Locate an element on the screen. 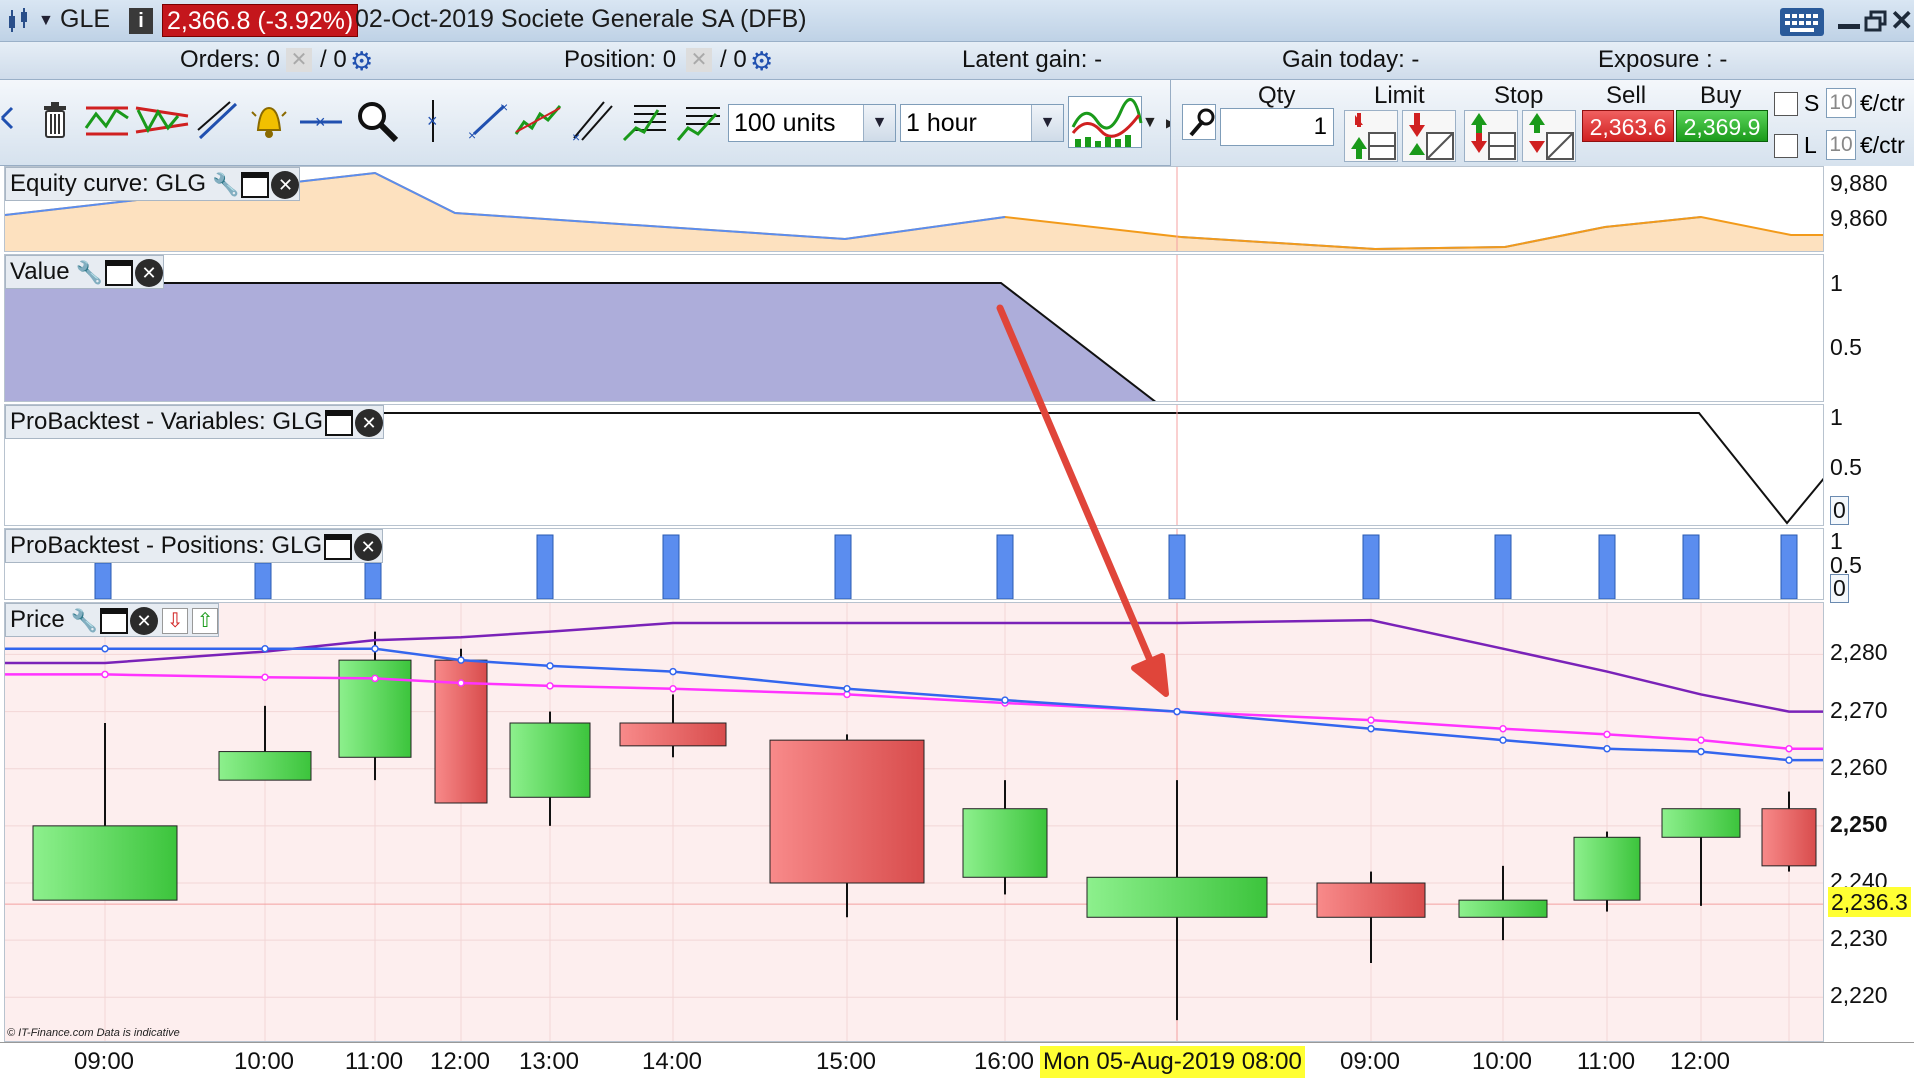  orders-settings-icon: ⚙ is located at coordinates (361, 61).